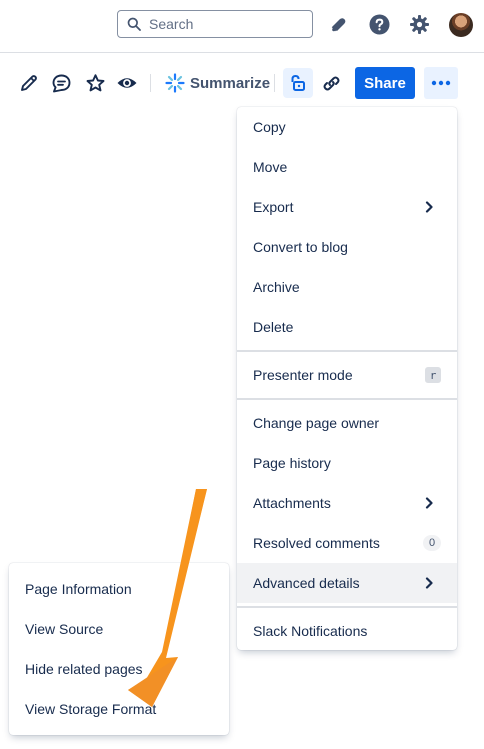 This screenshot has width=484, height=749. What do you see at coordinates (303, 375) in the screenshot?
I see `menu-item-label: Presenter mode` at bounding box center [303, 375].